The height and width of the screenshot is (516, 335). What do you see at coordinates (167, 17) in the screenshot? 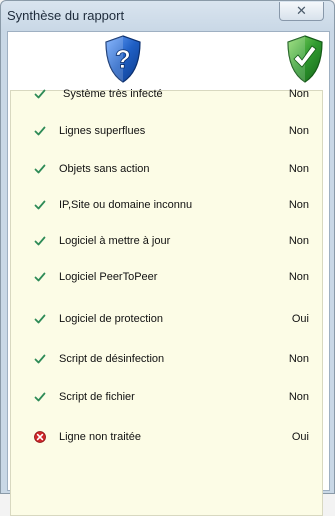
I see `title-bar: Synthèse du rapport ✕` at bounding box center [167, 17].